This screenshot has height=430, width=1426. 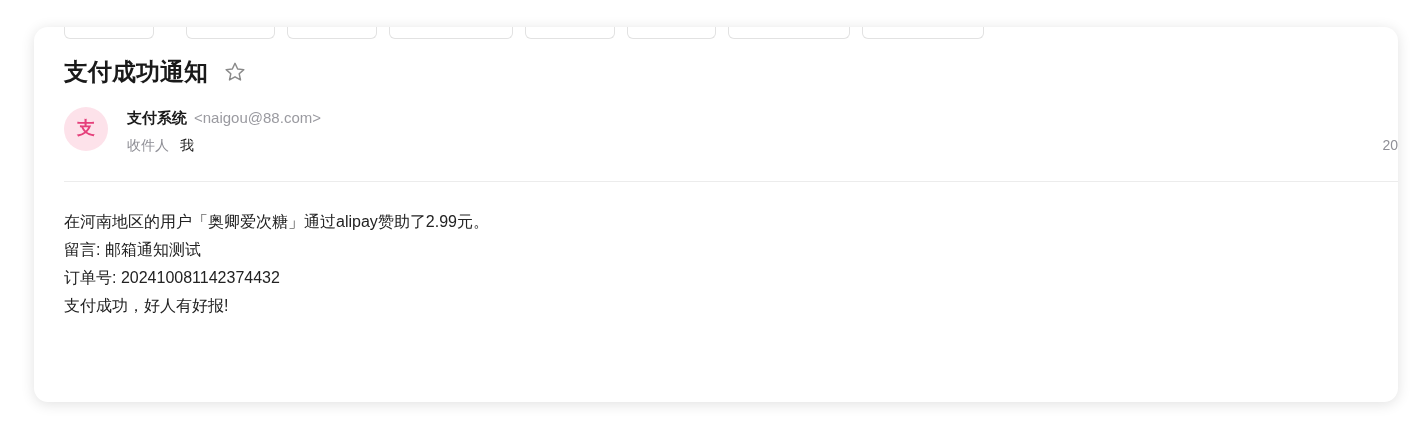 I want to click on sender-name: 支付系统, so click(x=157, y=117).